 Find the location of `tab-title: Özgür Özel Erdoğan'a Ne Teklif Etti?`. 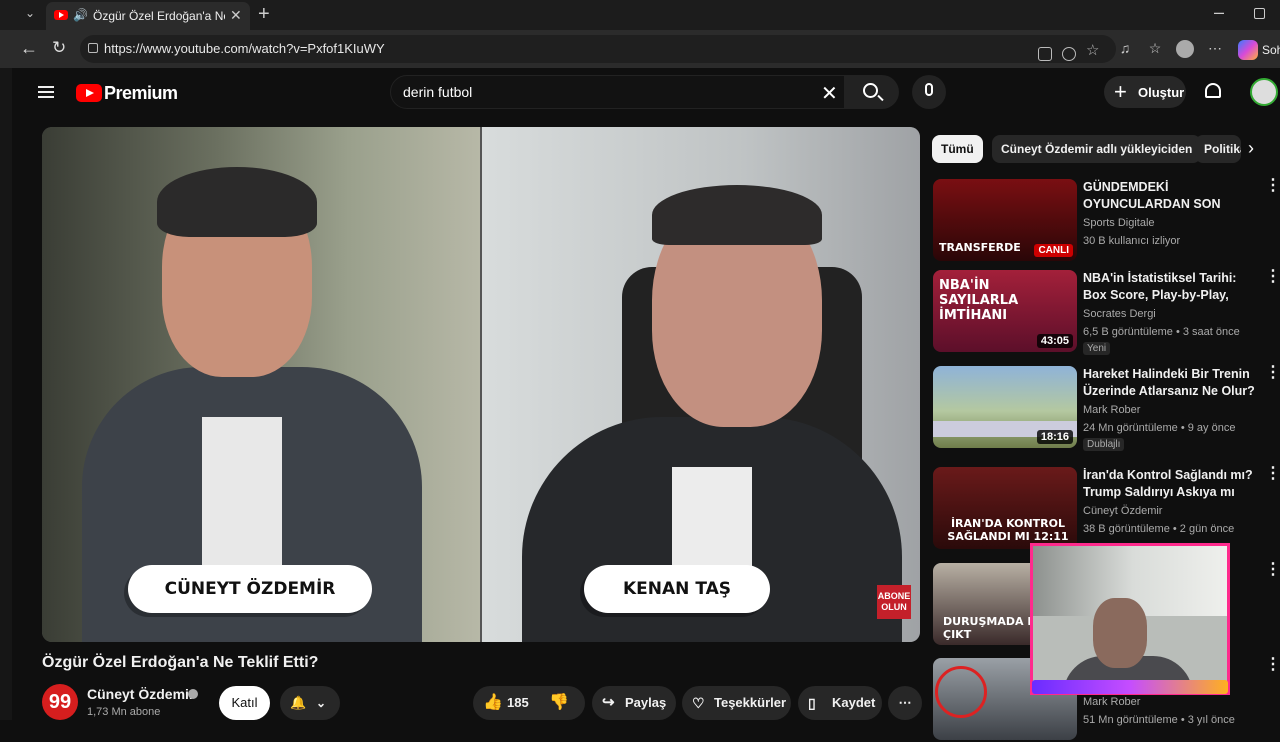

tab-title: Özgür Özel Erdoğan'a Ne Teklif Etti? is located at coordinates (159, 16).